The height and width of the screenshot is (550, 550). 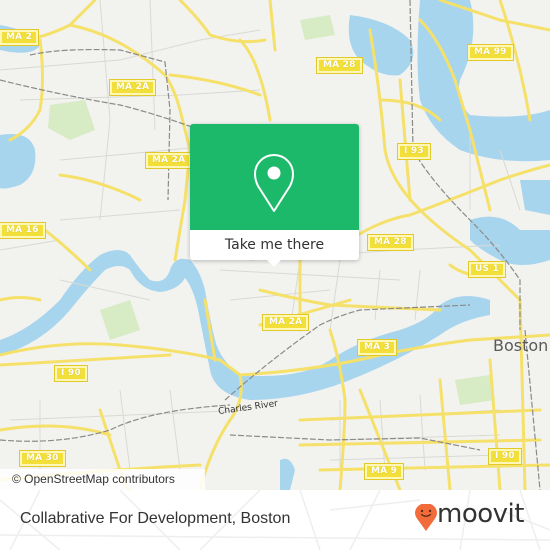 I want to click on take-me-there-button: Take me there, so click(x=274, y=245).